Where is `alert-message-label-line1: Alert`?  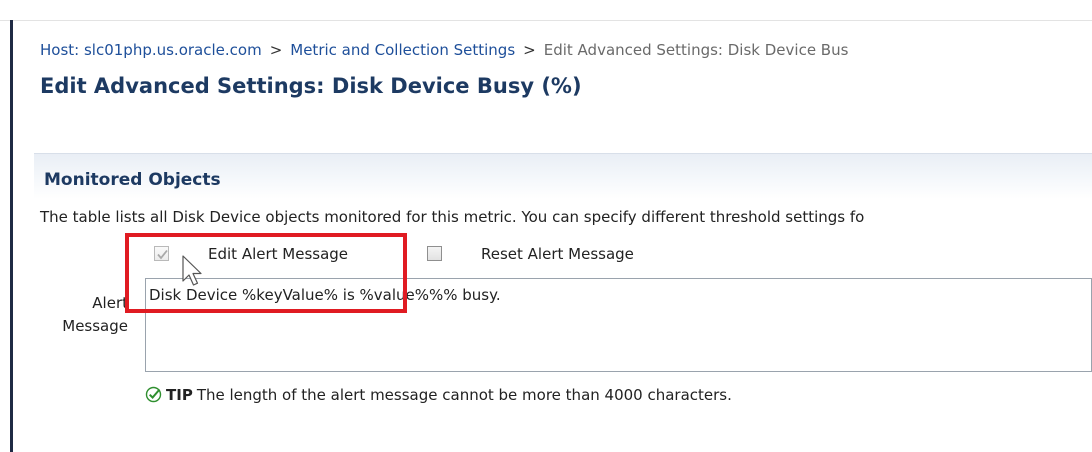
alert-message-label-line1: Alert is located at coordinates (110, 303).